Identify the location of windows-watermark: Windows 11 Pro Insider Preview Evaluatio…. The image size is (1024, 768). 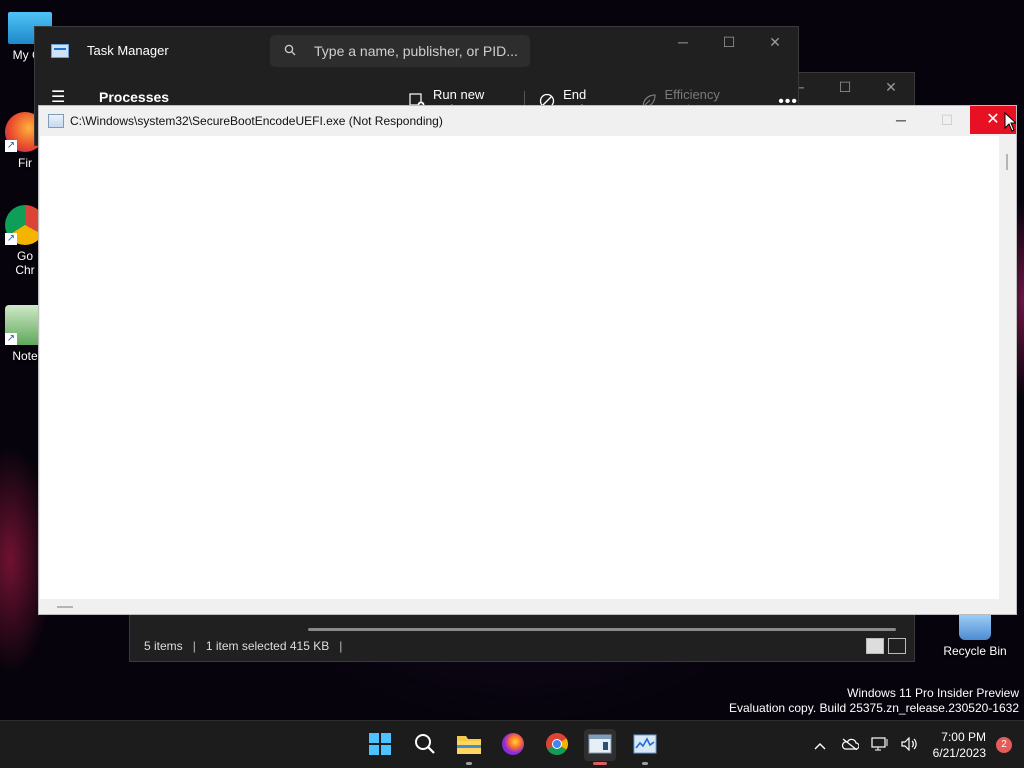
(874, 701).